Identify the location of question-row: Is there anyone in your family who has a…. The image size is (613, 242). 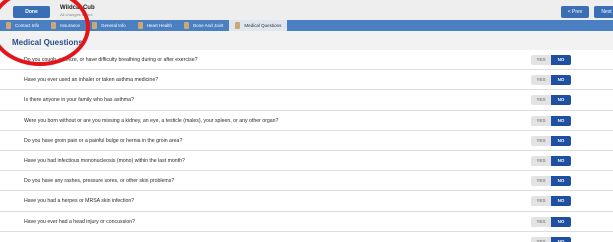
(306, 100).